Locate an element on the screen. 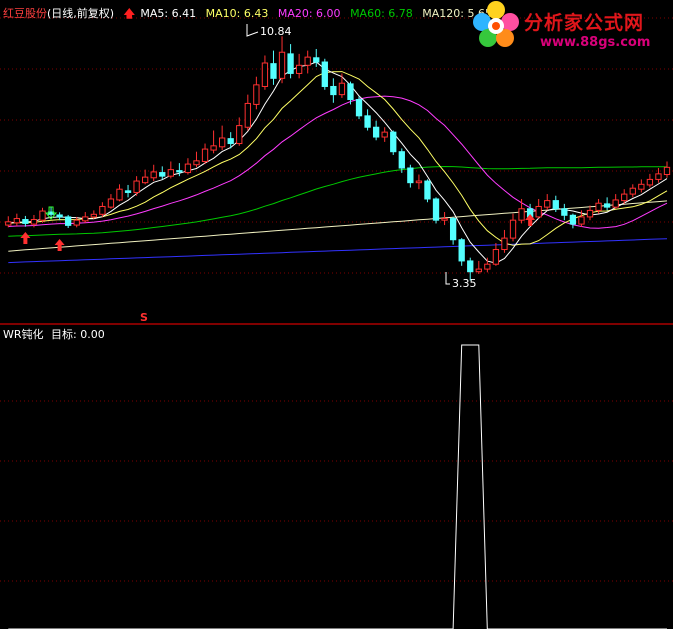  low-price-pointer is located at coordinates (447, 278).